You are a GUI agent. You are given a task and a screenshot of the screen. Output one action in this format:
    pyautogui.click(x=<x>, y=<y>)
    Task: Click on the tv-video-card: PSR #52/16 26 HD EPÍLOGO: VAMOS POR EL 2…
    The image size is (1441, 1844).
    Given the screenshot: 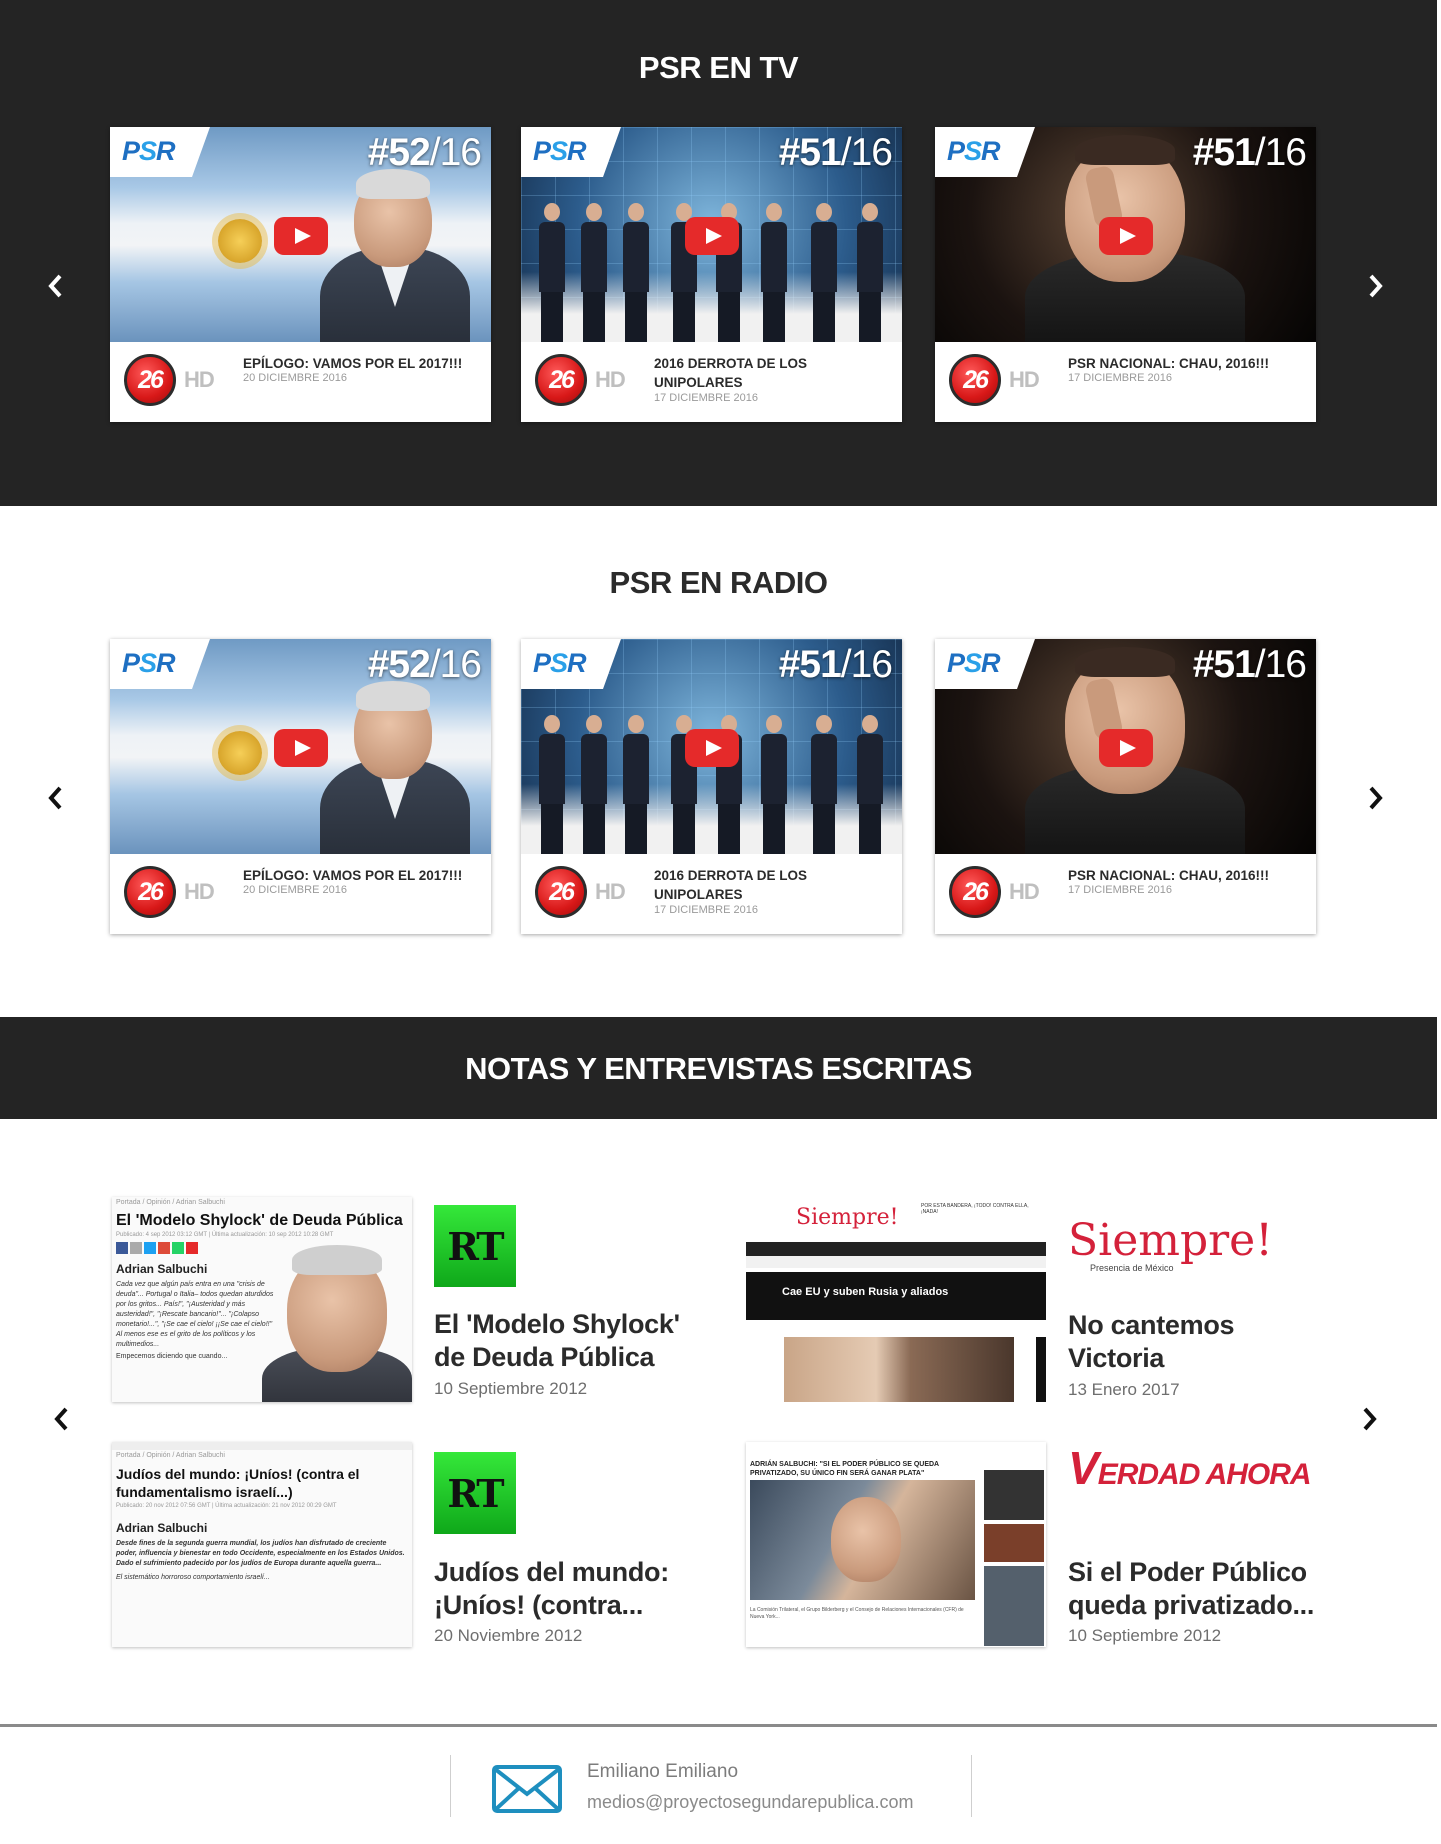 What is the action you would take?
    pyautogui.click(x=300, y=274)
    